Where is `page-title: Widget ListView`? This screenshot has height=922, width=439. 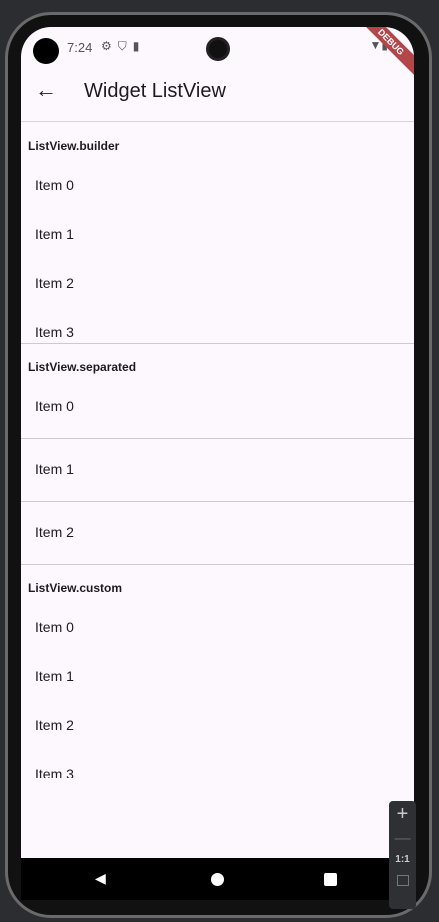
page-title: Widget ListView is located at coordinates (155, 91).